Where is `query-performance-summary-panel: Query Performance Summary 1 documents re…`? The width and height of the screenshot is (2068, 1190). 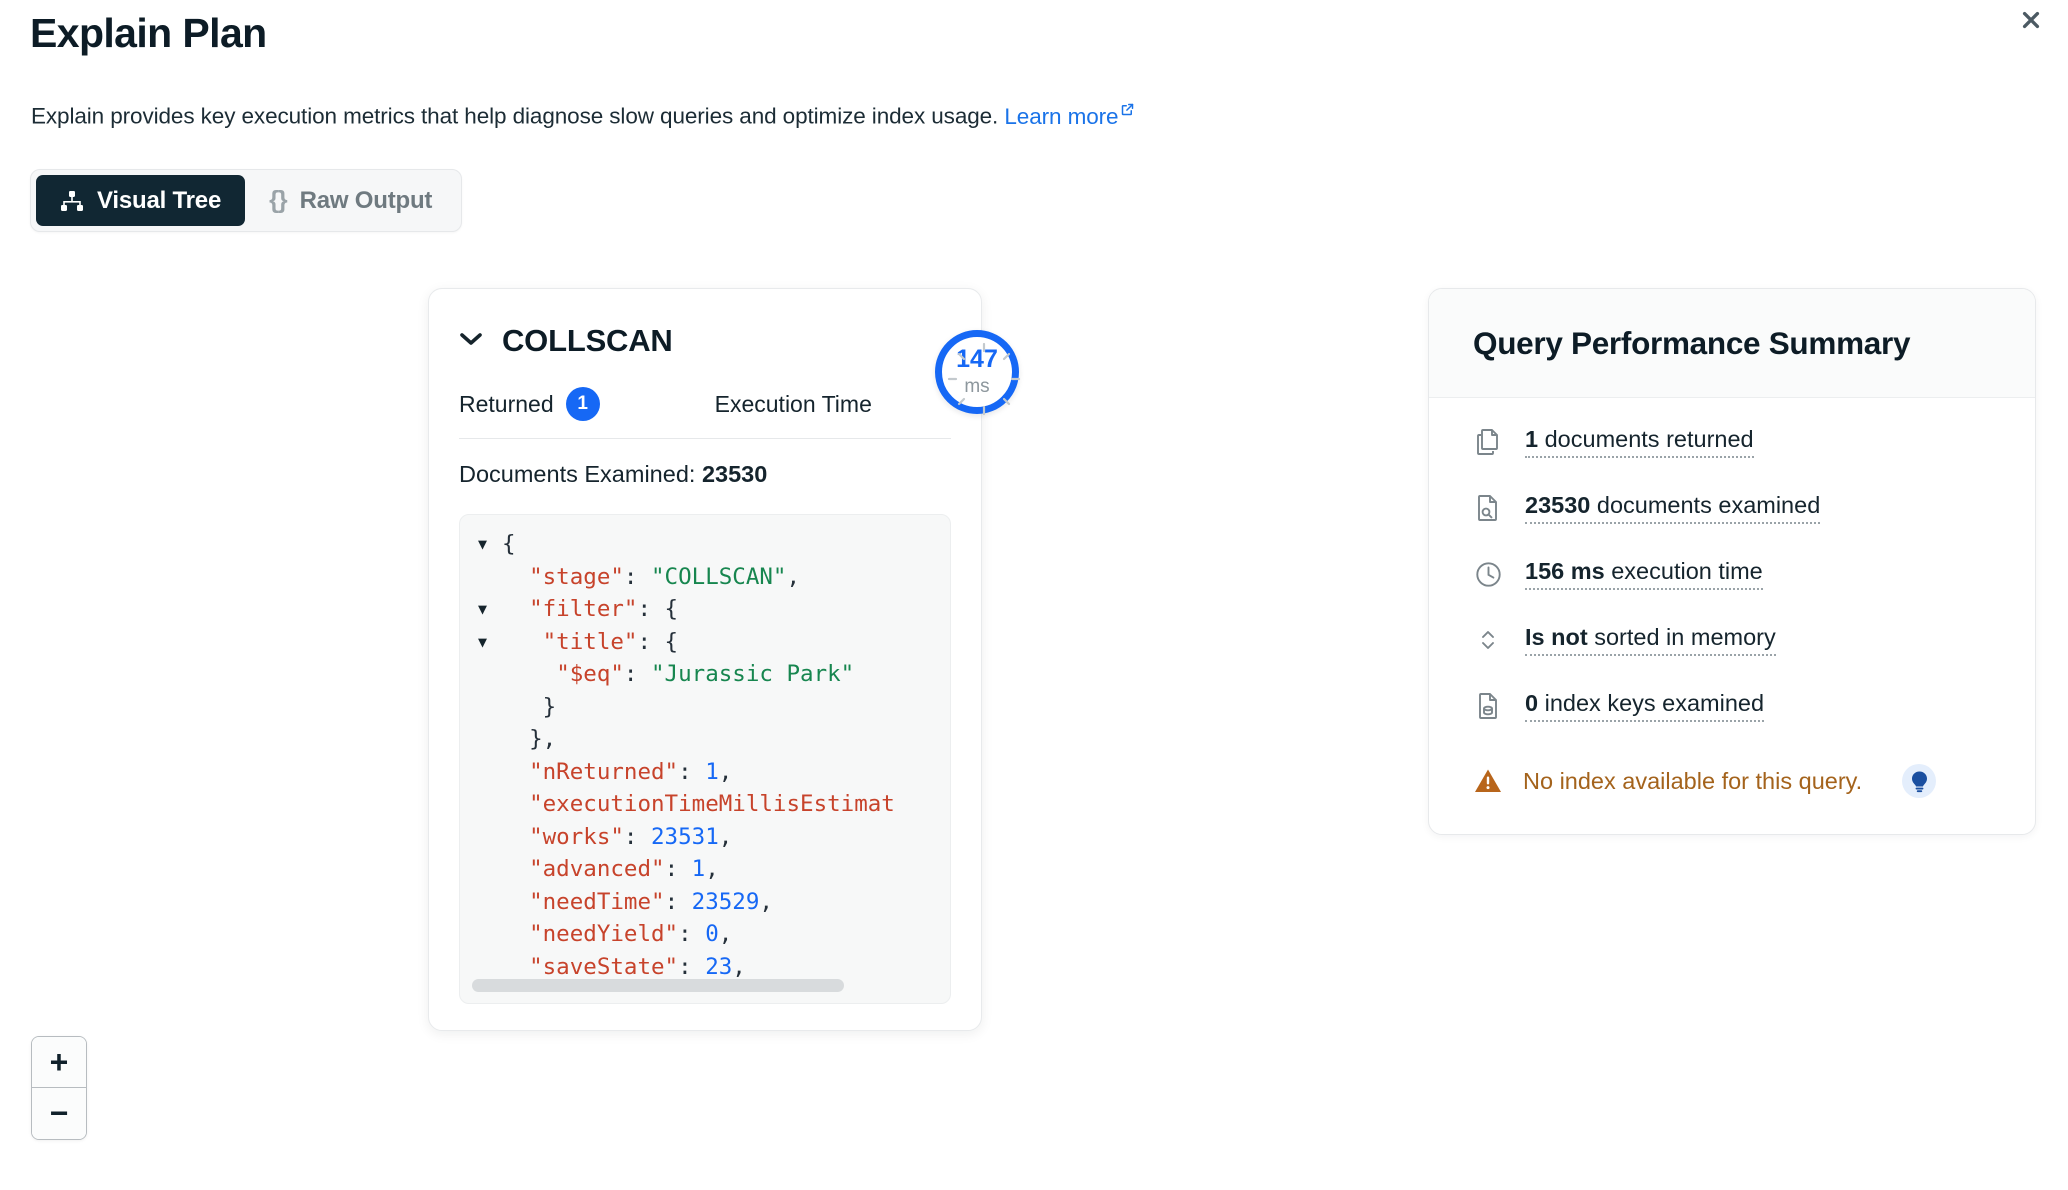 query-performance-summary-panel: Query Performance Summary 1 documents re… is located at coordinates (1732, 562).